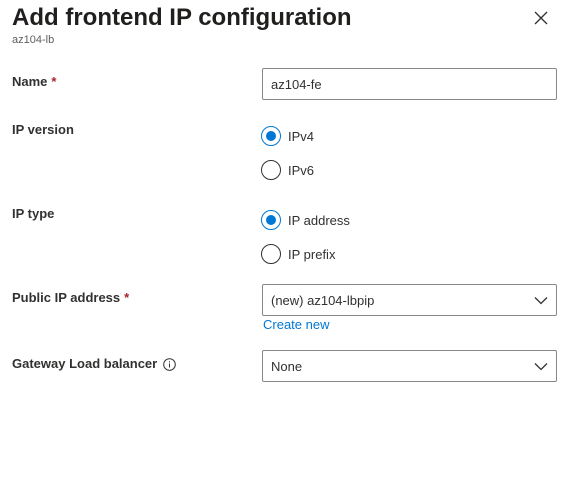 Image resolution: width=568 pixels, height=504 pixels. Describe the element at coordinates (319, 220) in the screenshot. I see `radio-ip-address-label: IP address` at that location.